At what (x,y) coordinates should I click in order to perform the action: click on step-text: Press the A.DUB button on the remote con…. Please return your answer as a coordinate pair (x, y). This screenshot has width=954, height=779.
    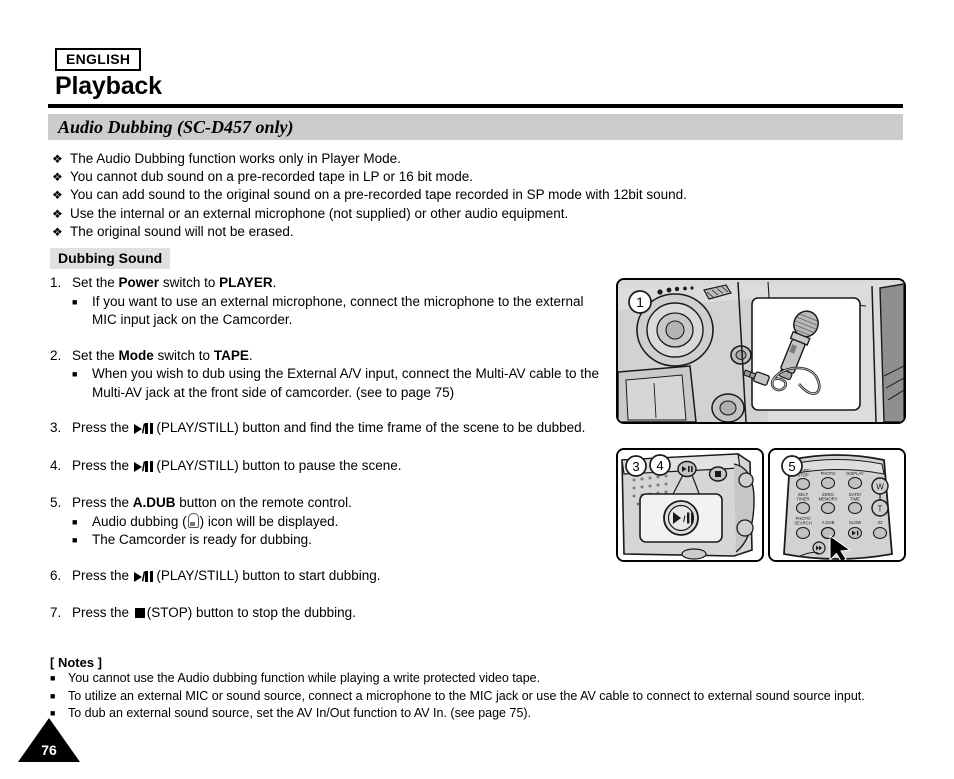
    Looking at the image, I should click on (341, 503).